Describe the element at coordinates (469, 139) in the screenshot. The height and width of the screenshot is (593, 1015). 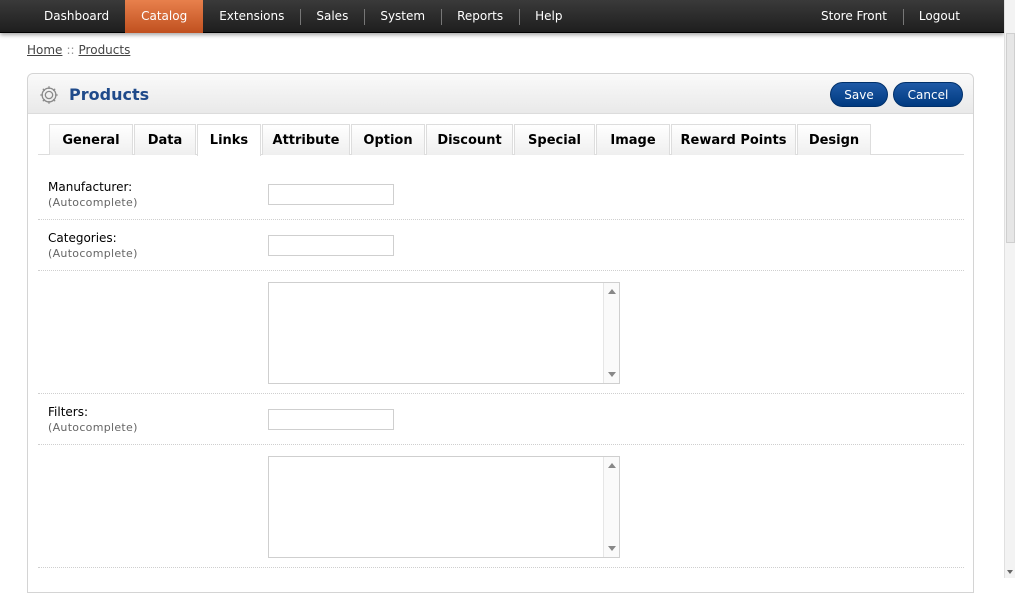
I see `tab-discount: Discount` at that location.